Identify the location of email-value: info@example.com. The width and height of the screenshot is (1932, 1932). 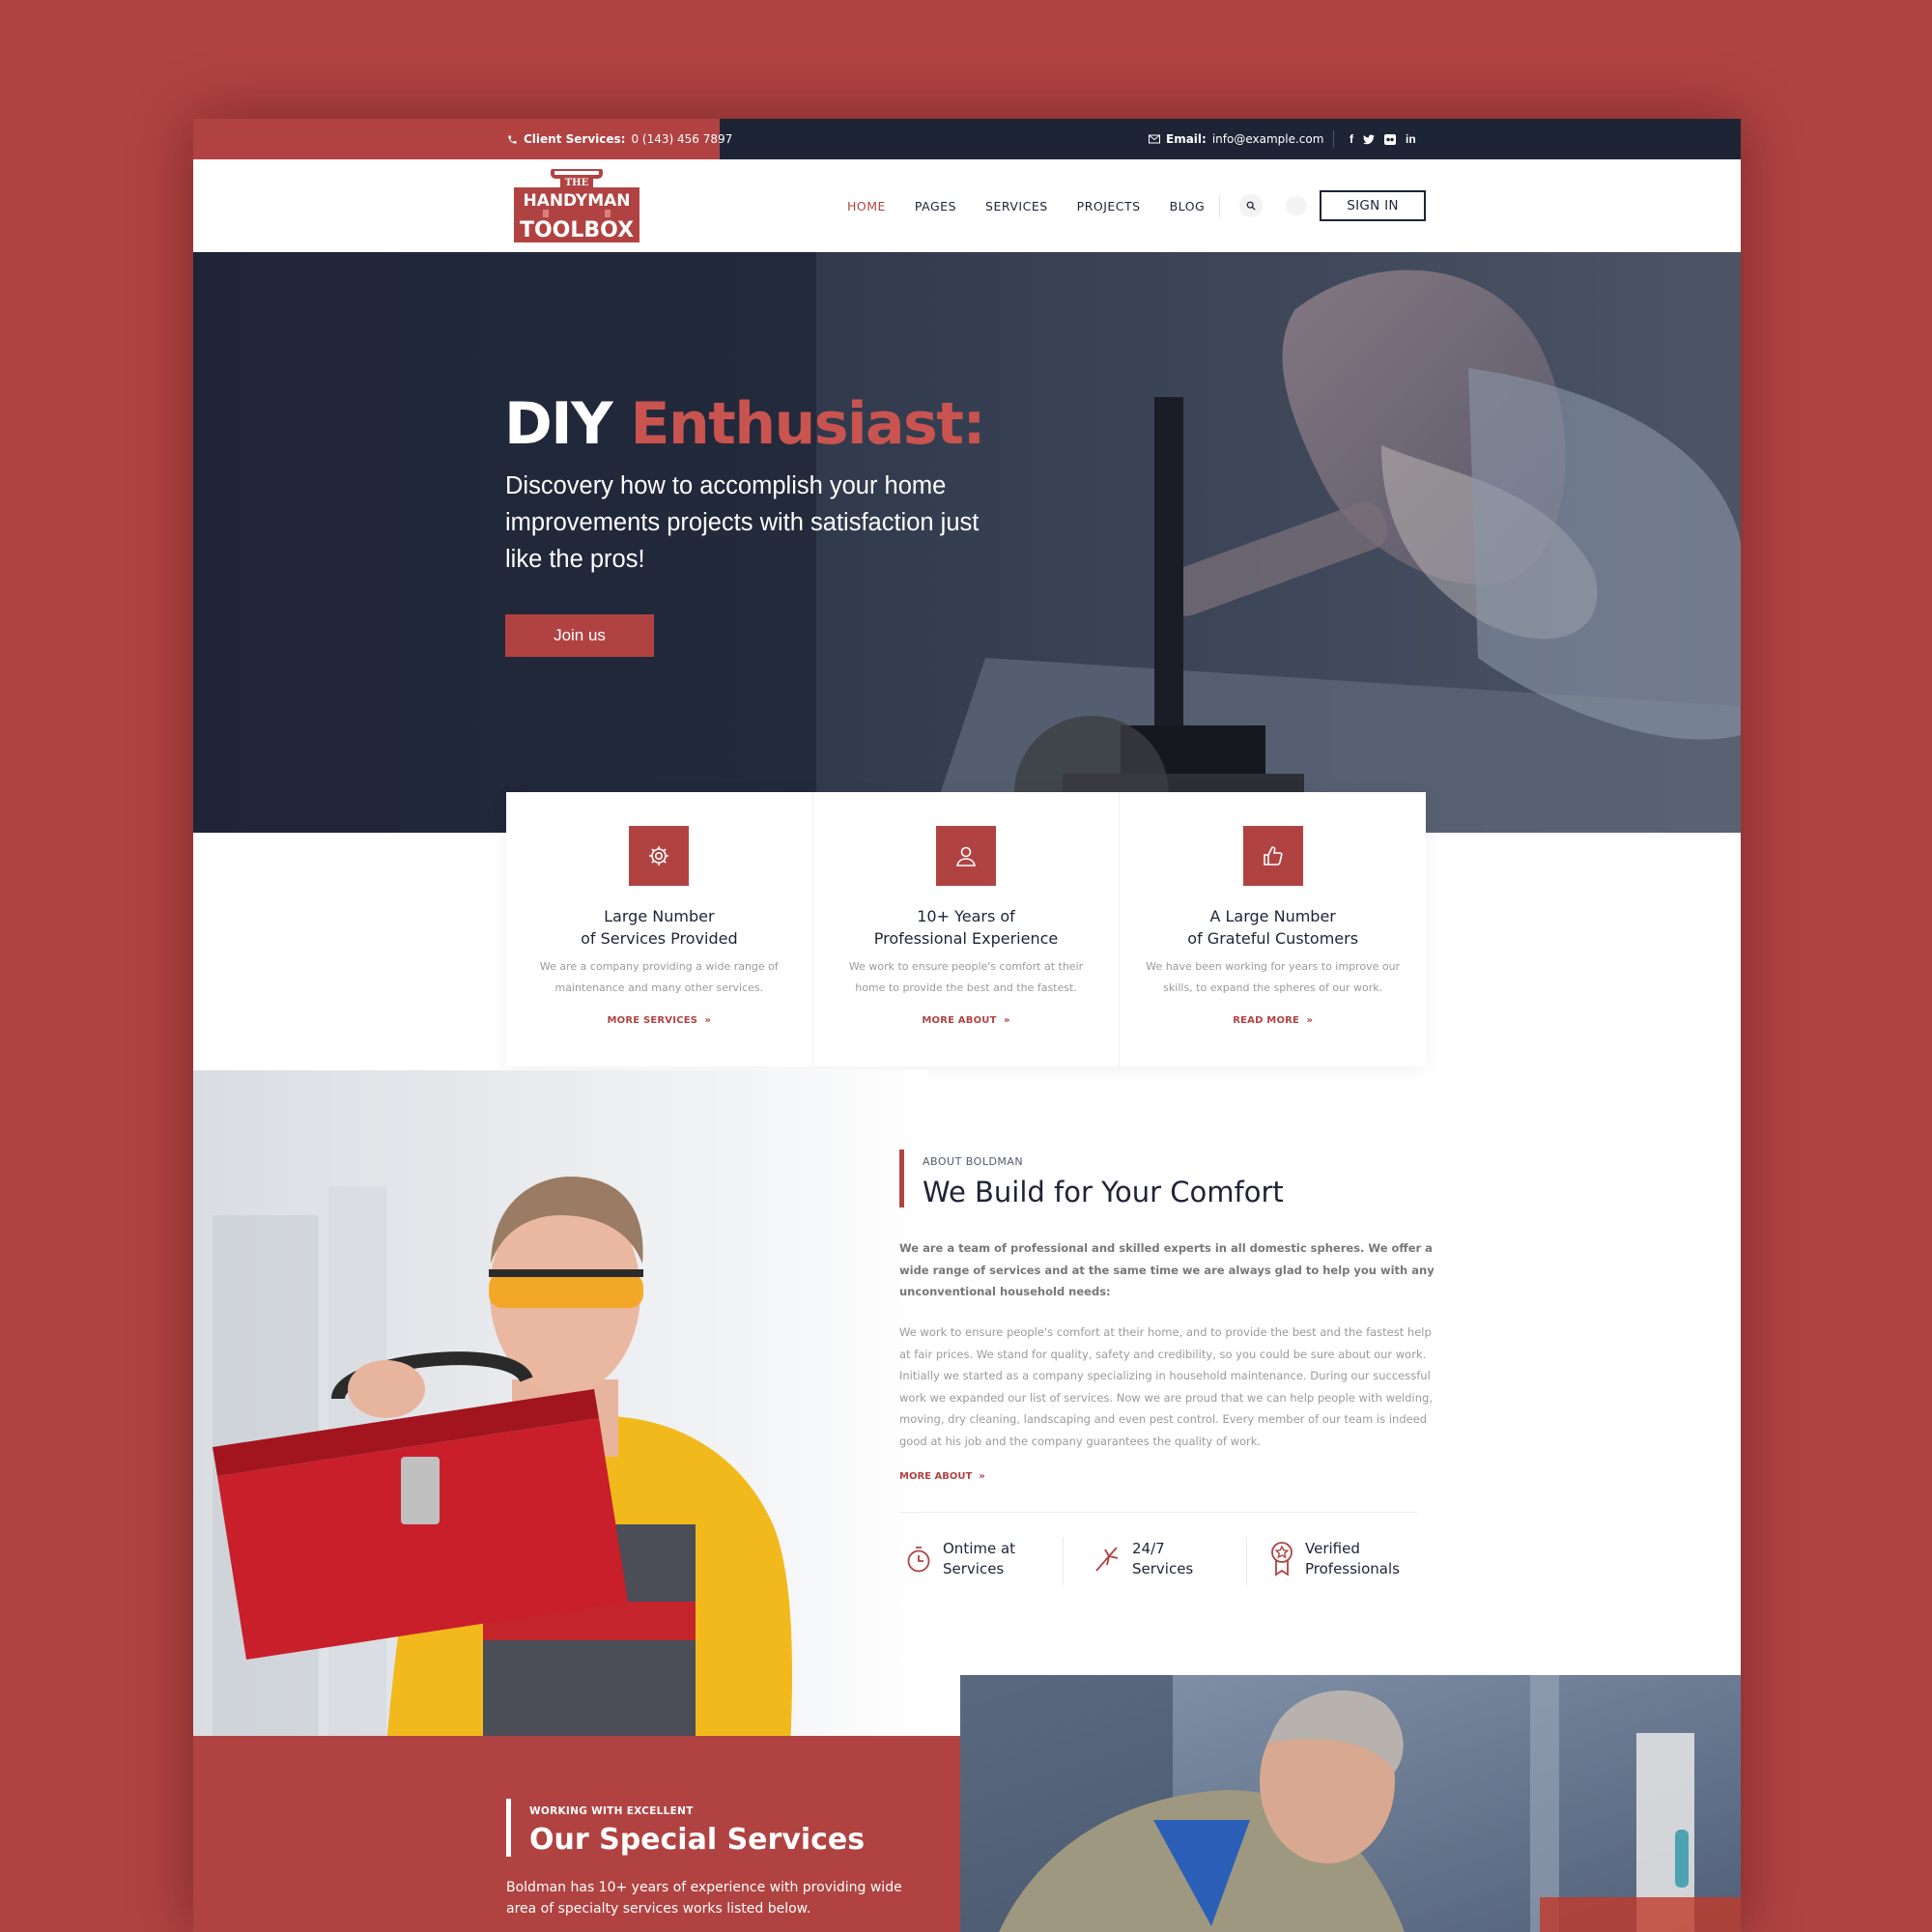
(1267, 139).